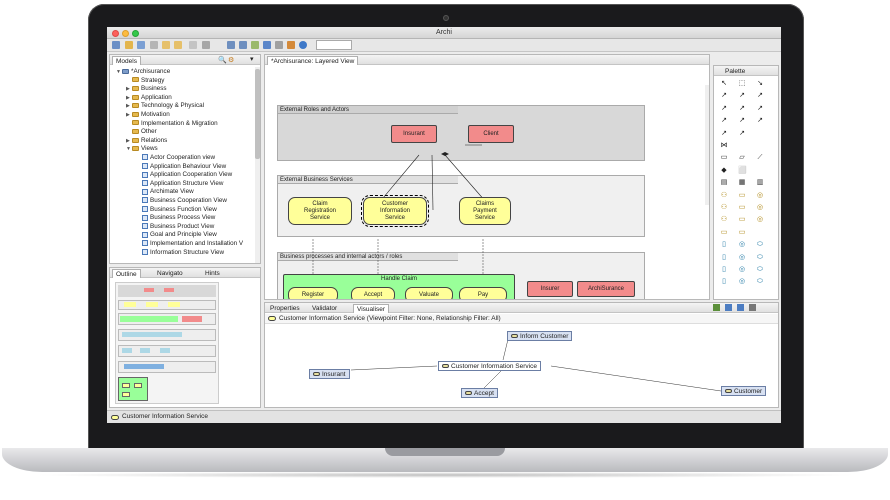 The image size is (890, 500). I want to click on editor-scrollbar, so click(707, 145).